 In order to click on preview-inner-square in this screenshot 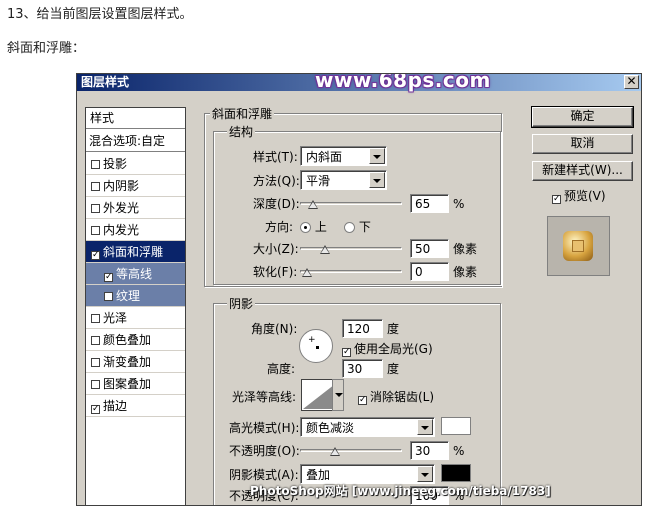, I will do `click(578, 246)`.